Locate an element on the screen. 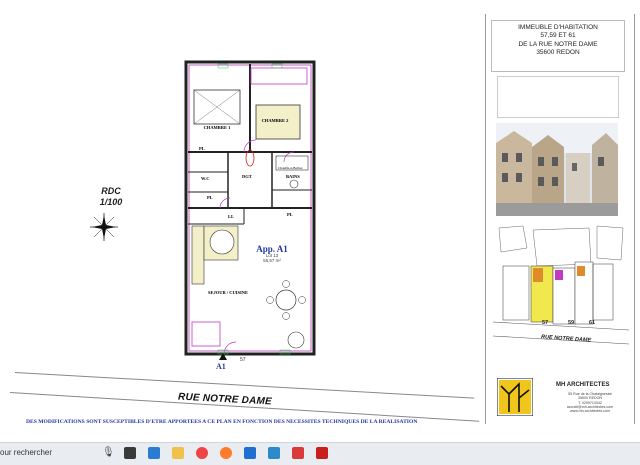 The image size is (640, 465). room-label-wc: W.C is located at coordinates (205, 178).